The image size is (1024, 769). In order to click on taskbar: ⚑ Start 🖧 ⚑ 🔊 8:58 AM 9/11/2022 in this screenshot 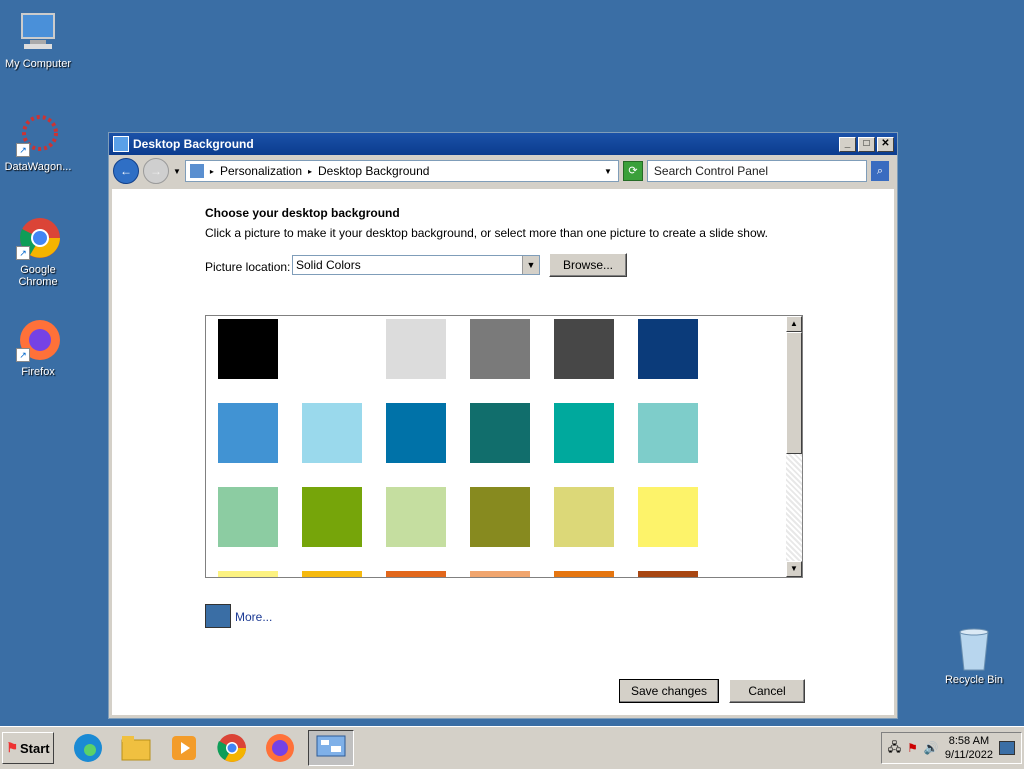, I will do `click(512, 747)`.